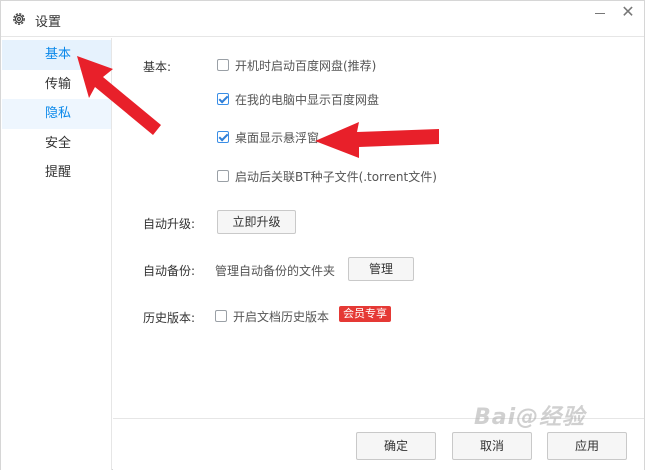 Image resolution: width=645 pixels, height=470 pixels. I want to click on gear-icon, so click(19, 19).